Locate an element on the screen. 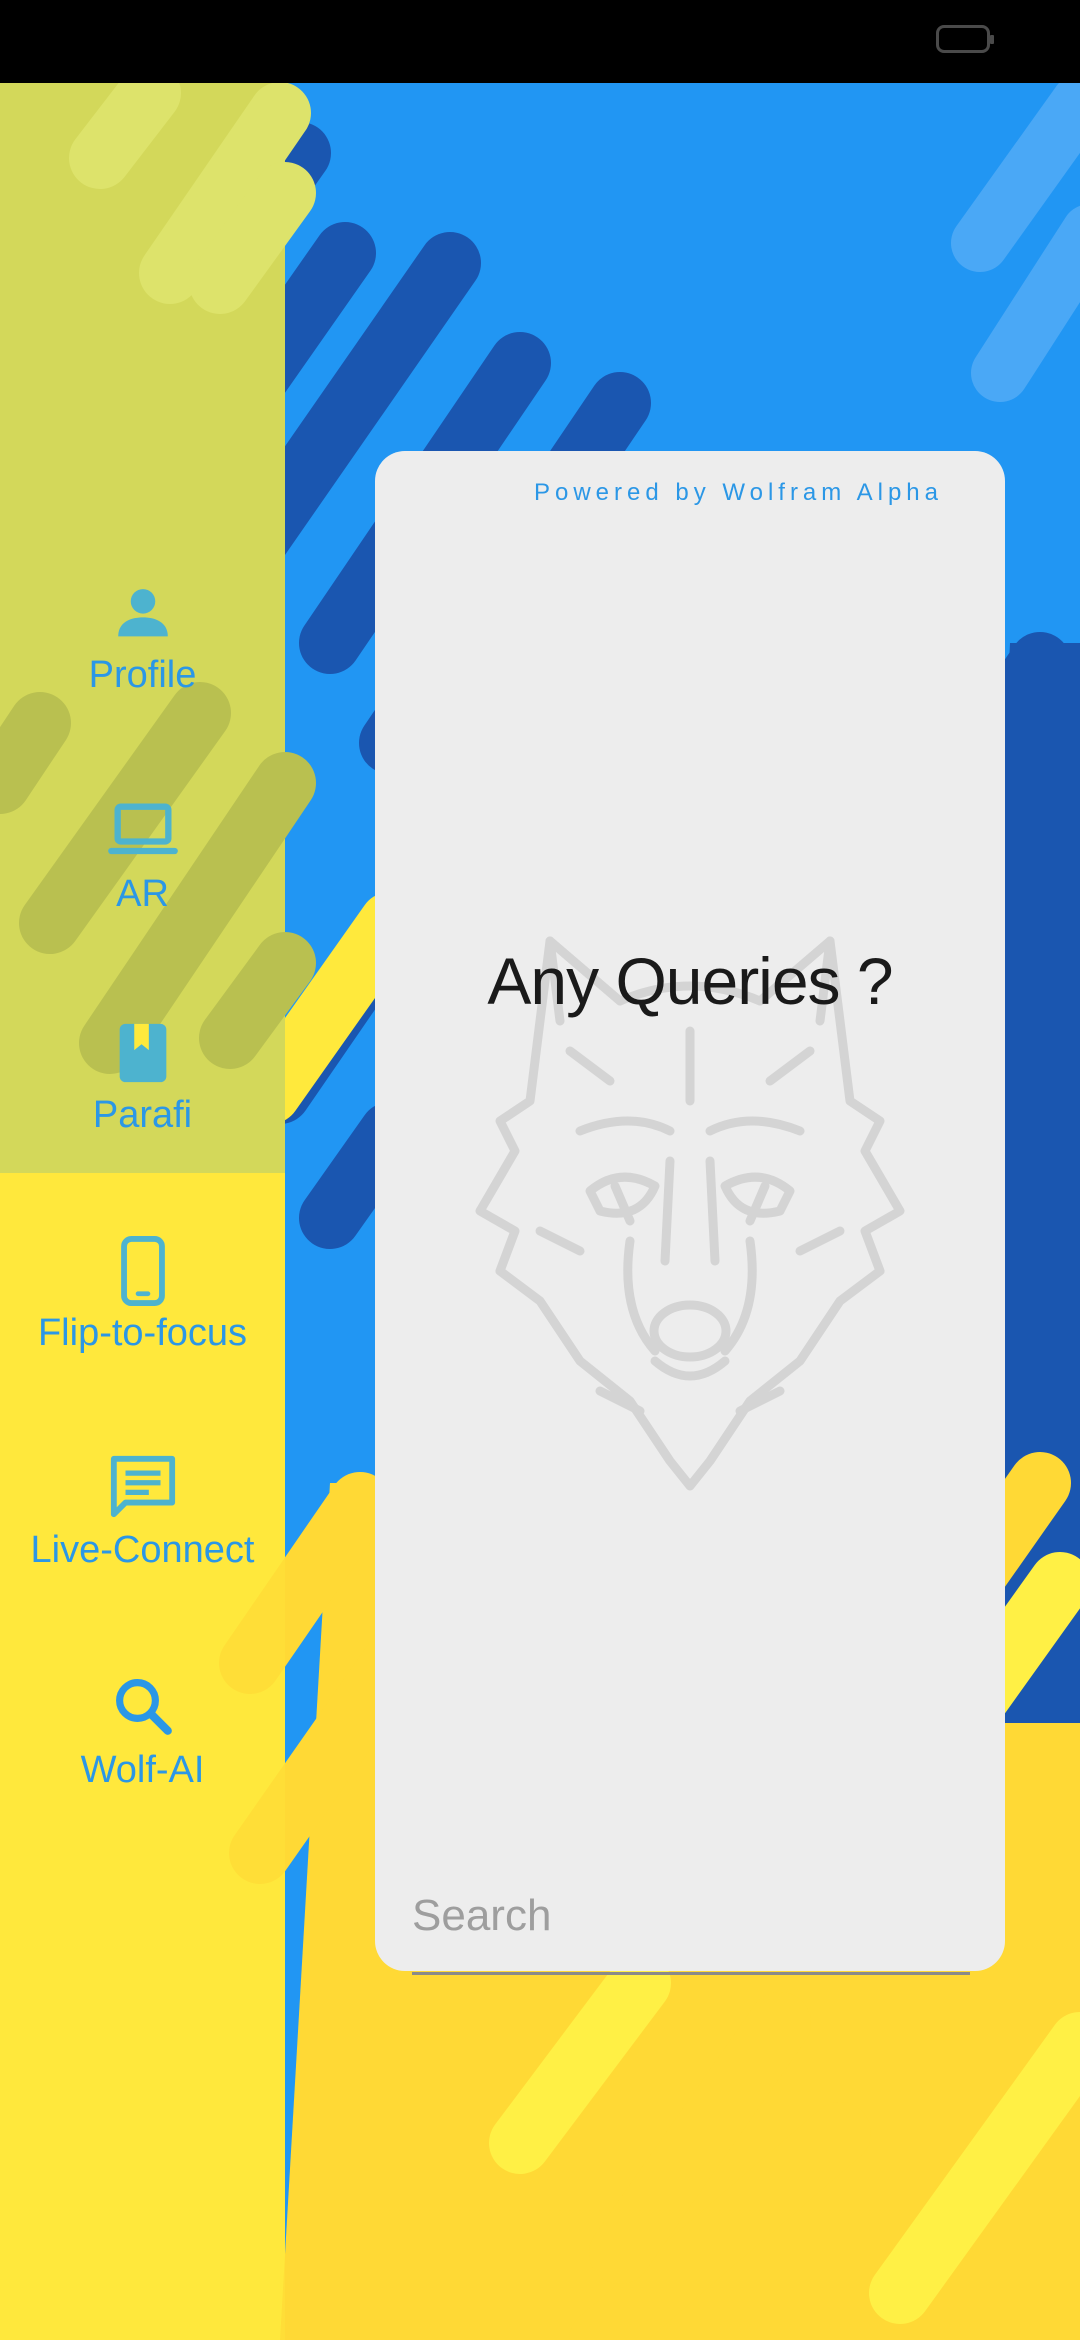 Image resolution: width=1080 pixels, height=2340 pixels. search-icon is located at coordinates (142, 1708).